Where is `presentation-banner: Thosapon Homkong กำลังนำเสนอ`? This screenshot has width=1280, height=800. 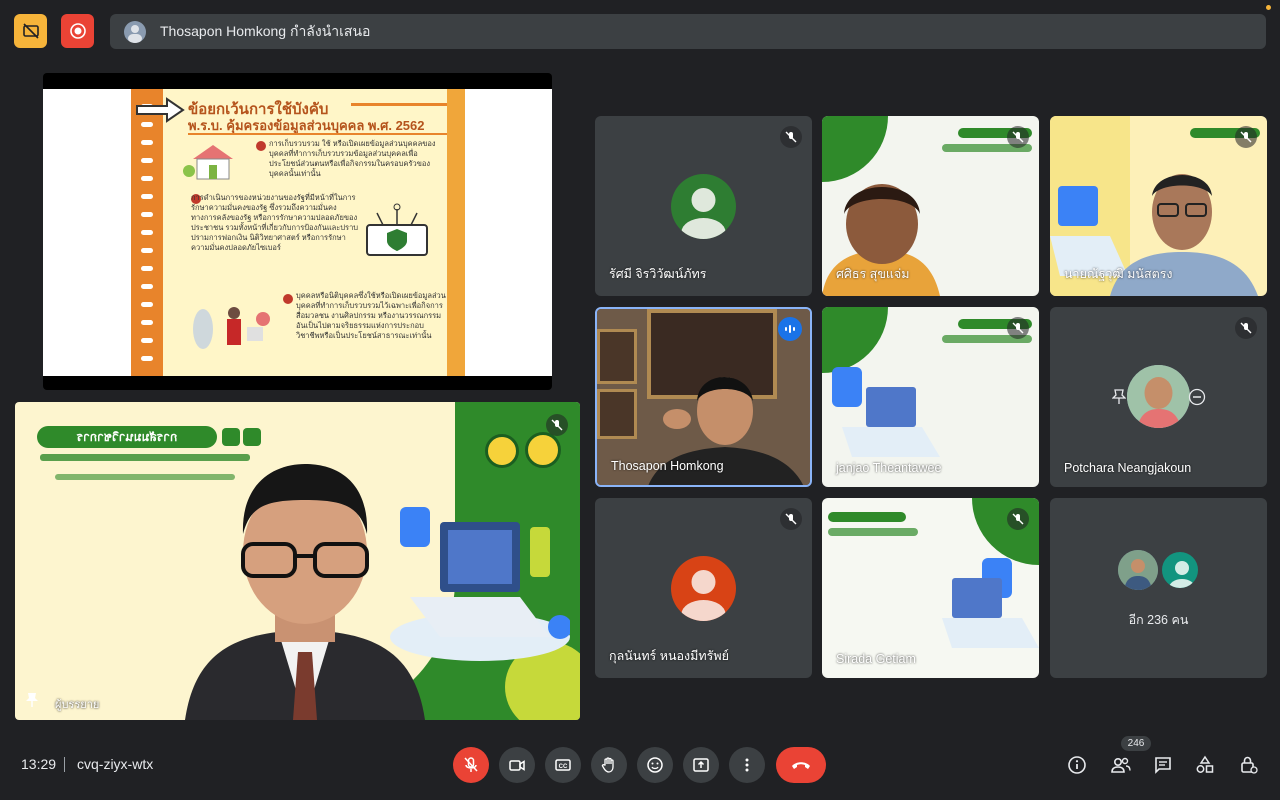
presentation-banner: Thosapon Homkong กำลังนำเสนอ is located at coordinates (688, 31).